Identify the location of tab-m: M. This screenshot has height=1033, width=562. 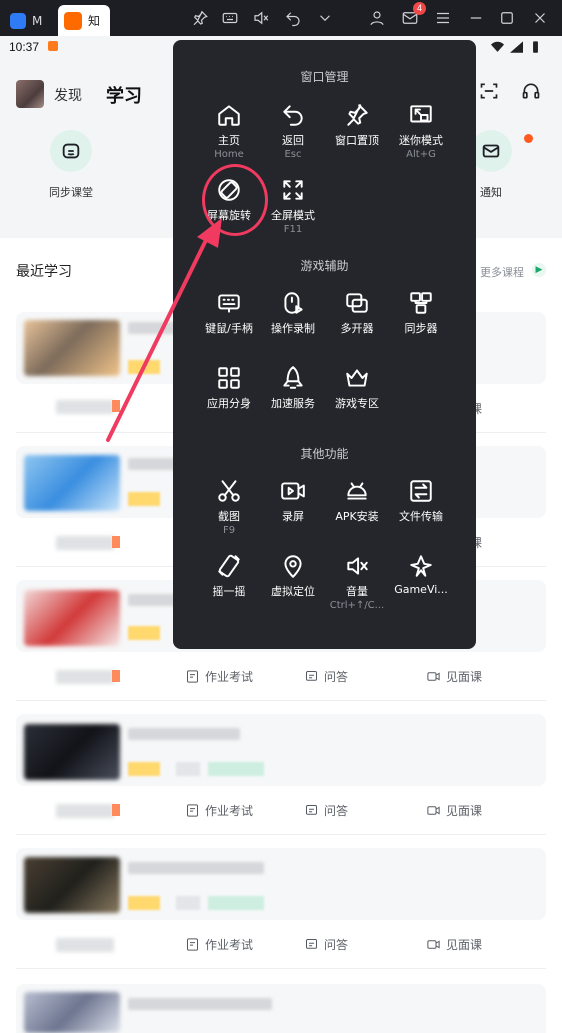
(32, 20).